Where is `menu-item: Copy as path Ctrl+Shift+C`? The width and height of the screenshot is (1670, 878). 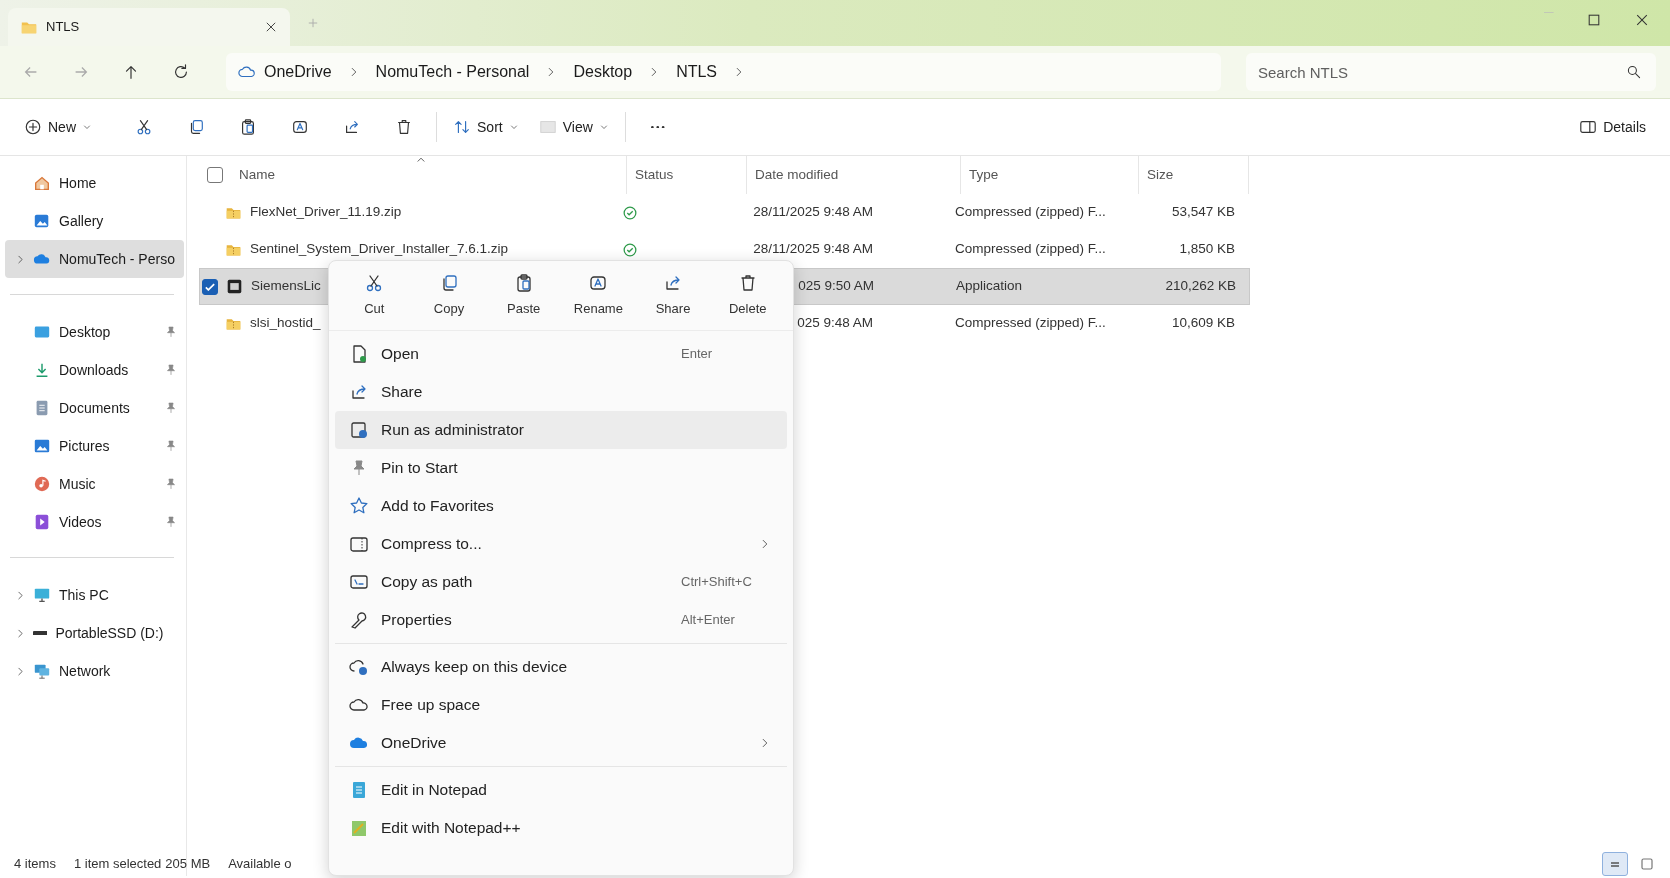 menu-item: Copy as path Ctrl+Shift+C is located at coordinates (561, 582).